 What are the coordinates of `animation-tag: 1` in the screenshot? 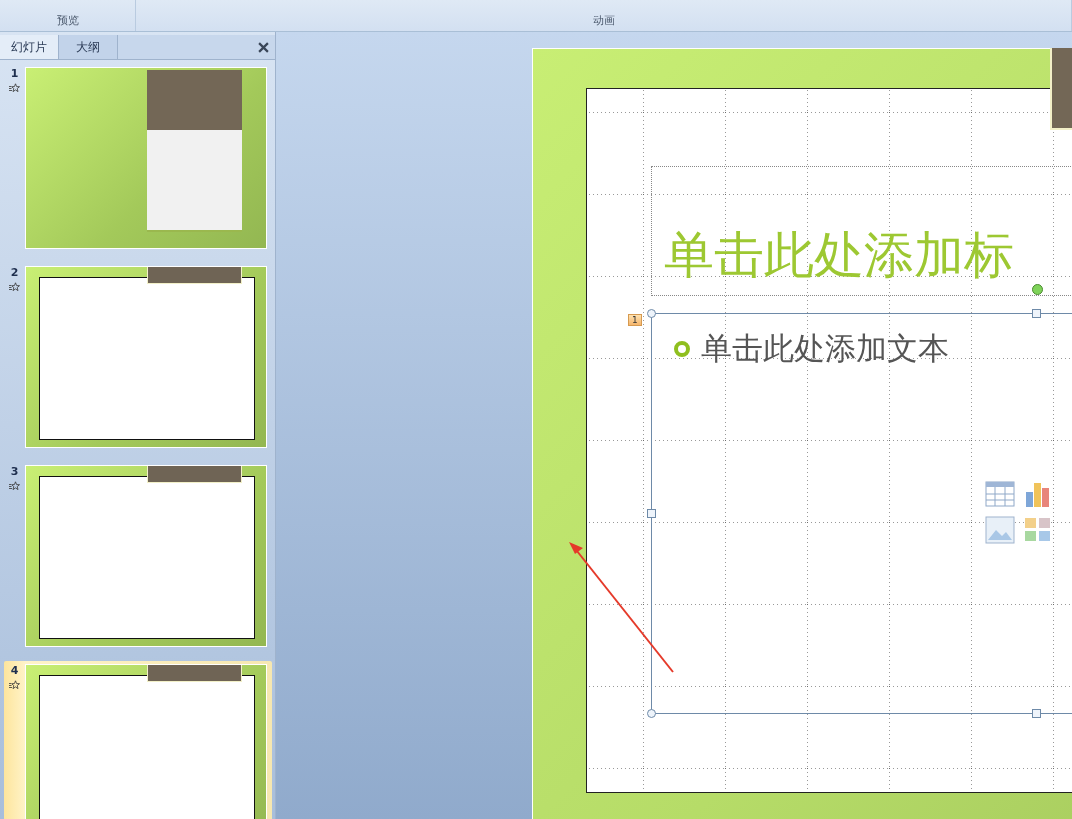 It's located at (635, 320).